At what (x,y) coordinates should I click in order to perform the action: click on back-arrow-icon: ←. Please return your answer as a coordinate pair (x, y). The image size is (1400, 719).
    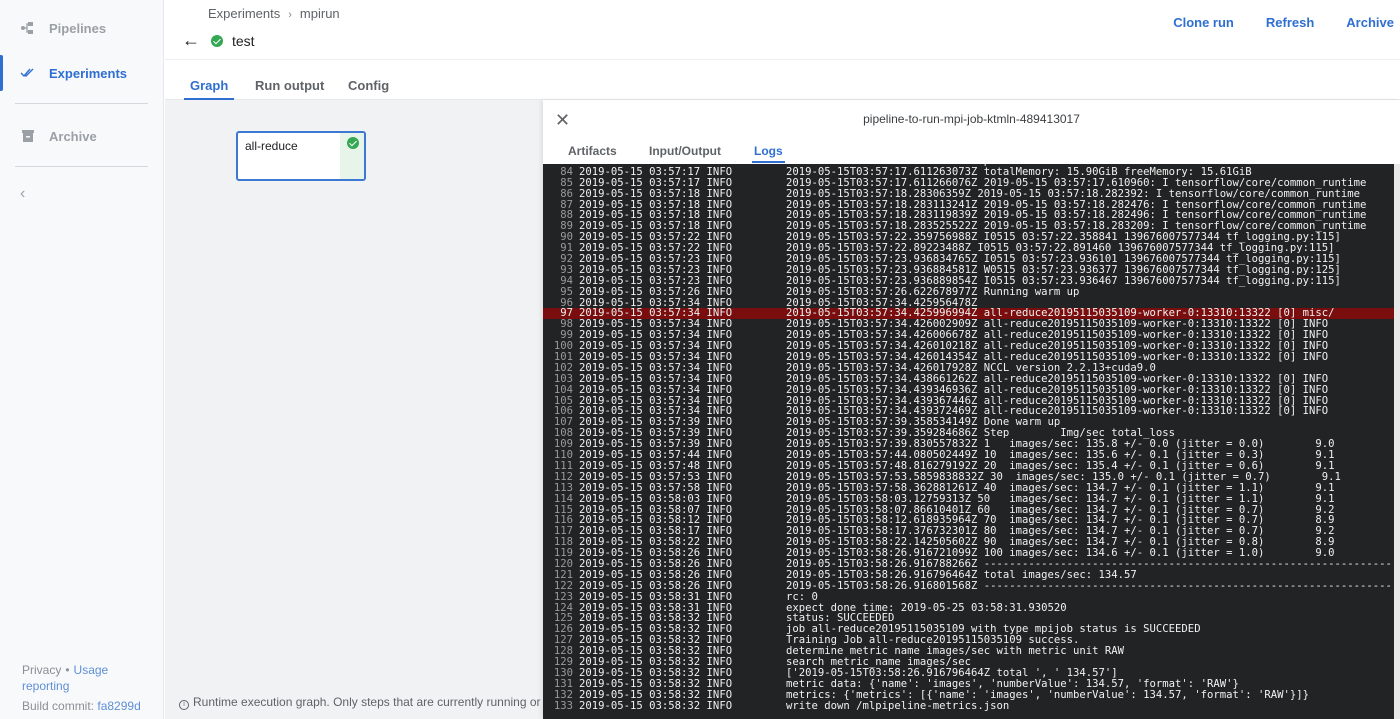
    Looking at the image, I should click on (192, 40).